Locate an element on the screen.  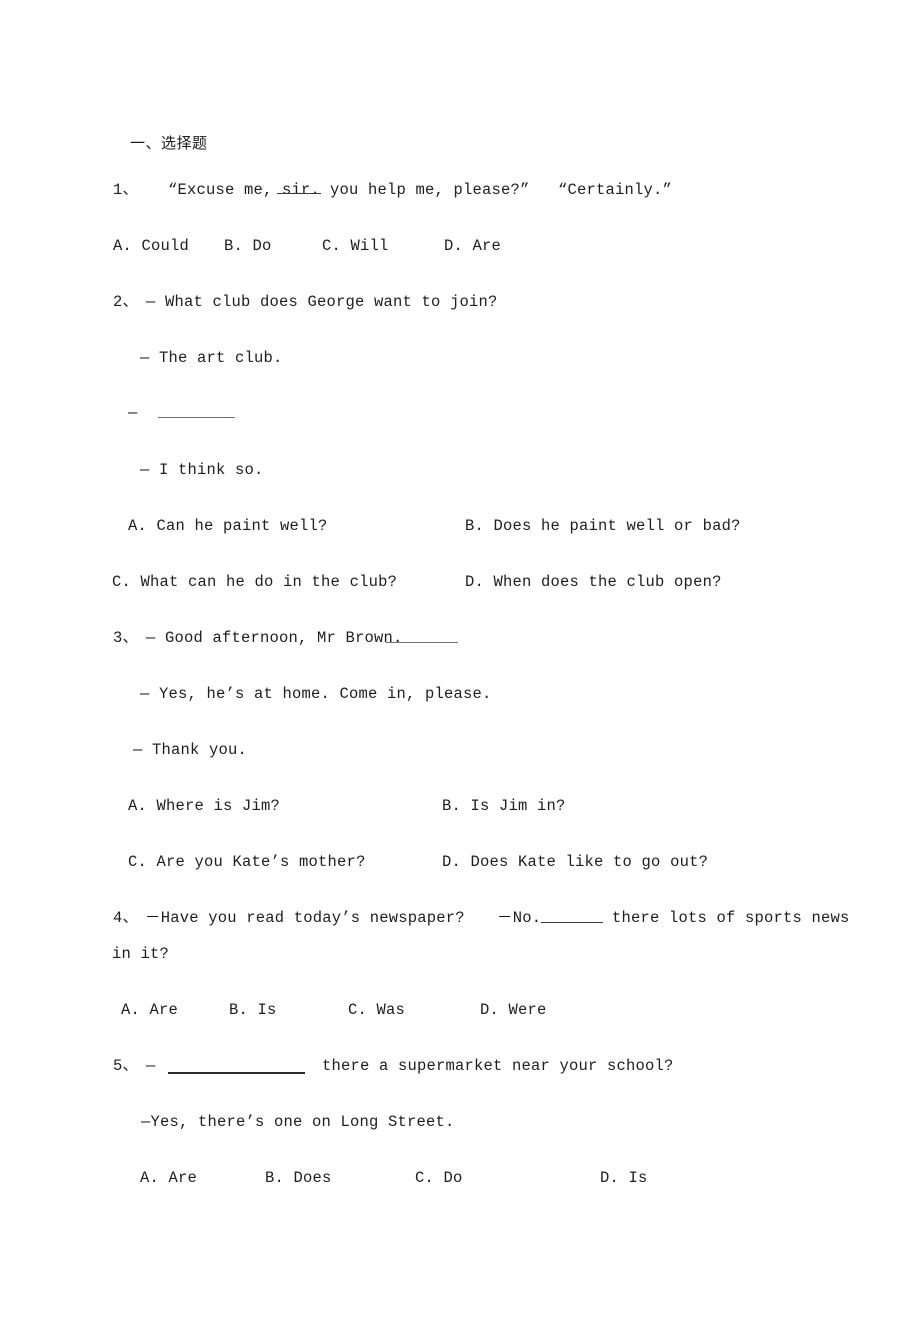
question-3-option-b: B. Is Jim in? is located at coordinates (504, 806).